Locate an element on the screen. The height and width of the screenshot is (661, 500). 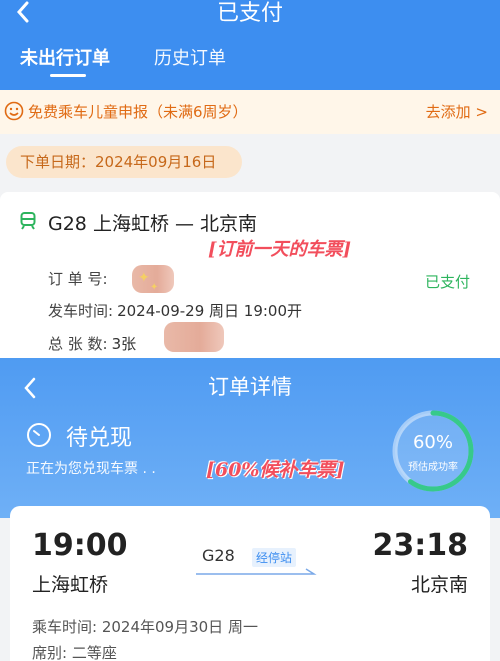
waitlist-status: 待兑现 is located at coordinates (99, 438).